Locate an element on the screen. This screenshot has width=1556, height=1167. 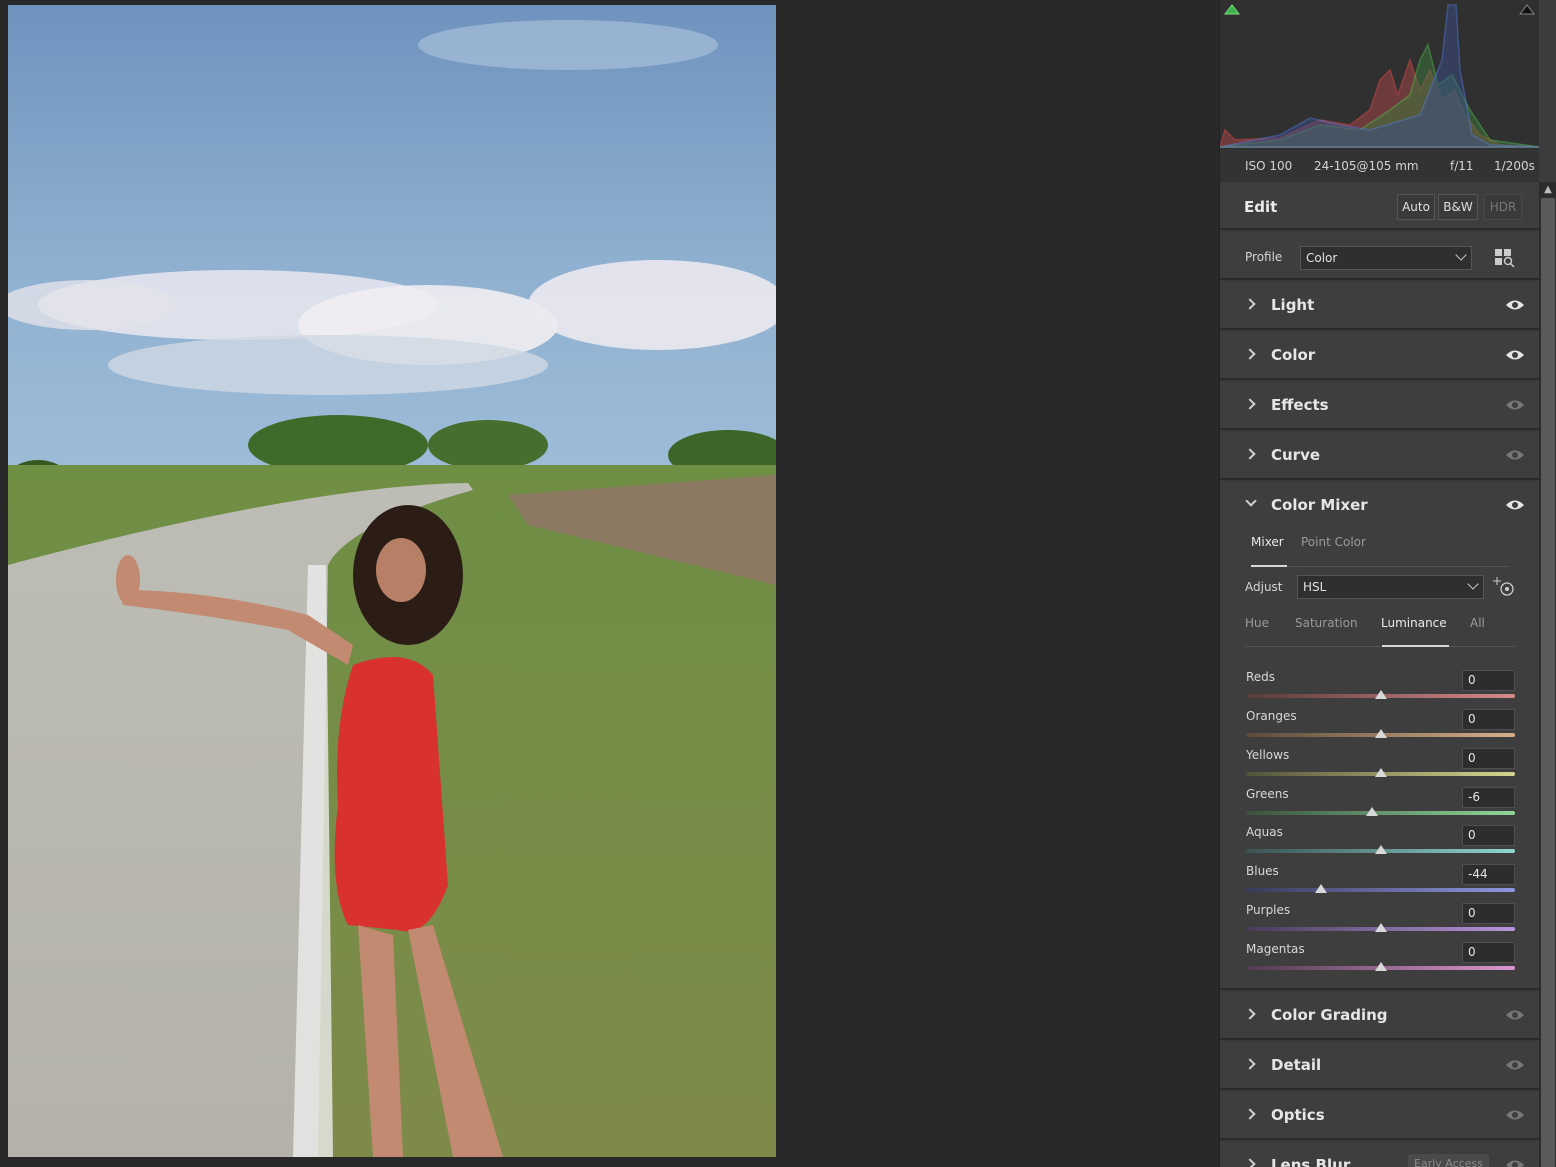
auto-button: Auto is located at coordinates (1416, 207).